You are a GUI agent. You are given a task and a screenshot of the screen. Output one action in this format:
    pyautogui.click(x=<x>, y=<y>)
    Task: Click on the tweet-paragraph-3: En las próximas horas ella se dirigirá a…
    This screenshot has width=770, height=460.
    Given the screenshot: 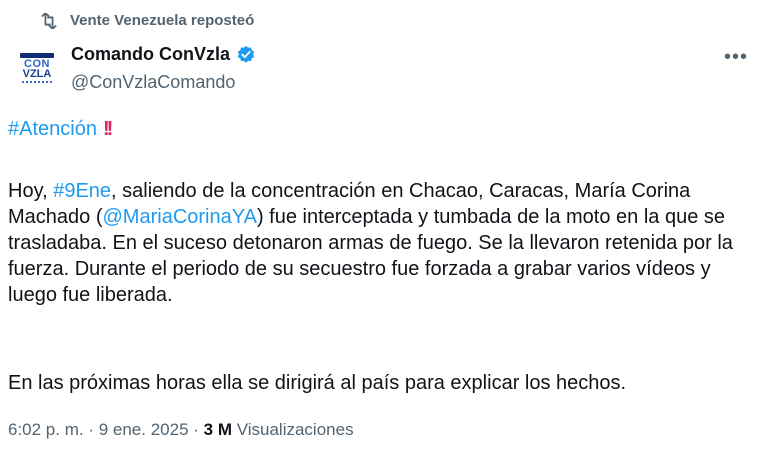 What is the action you would take?
    pyautogui.click(x=317, y=383)
    